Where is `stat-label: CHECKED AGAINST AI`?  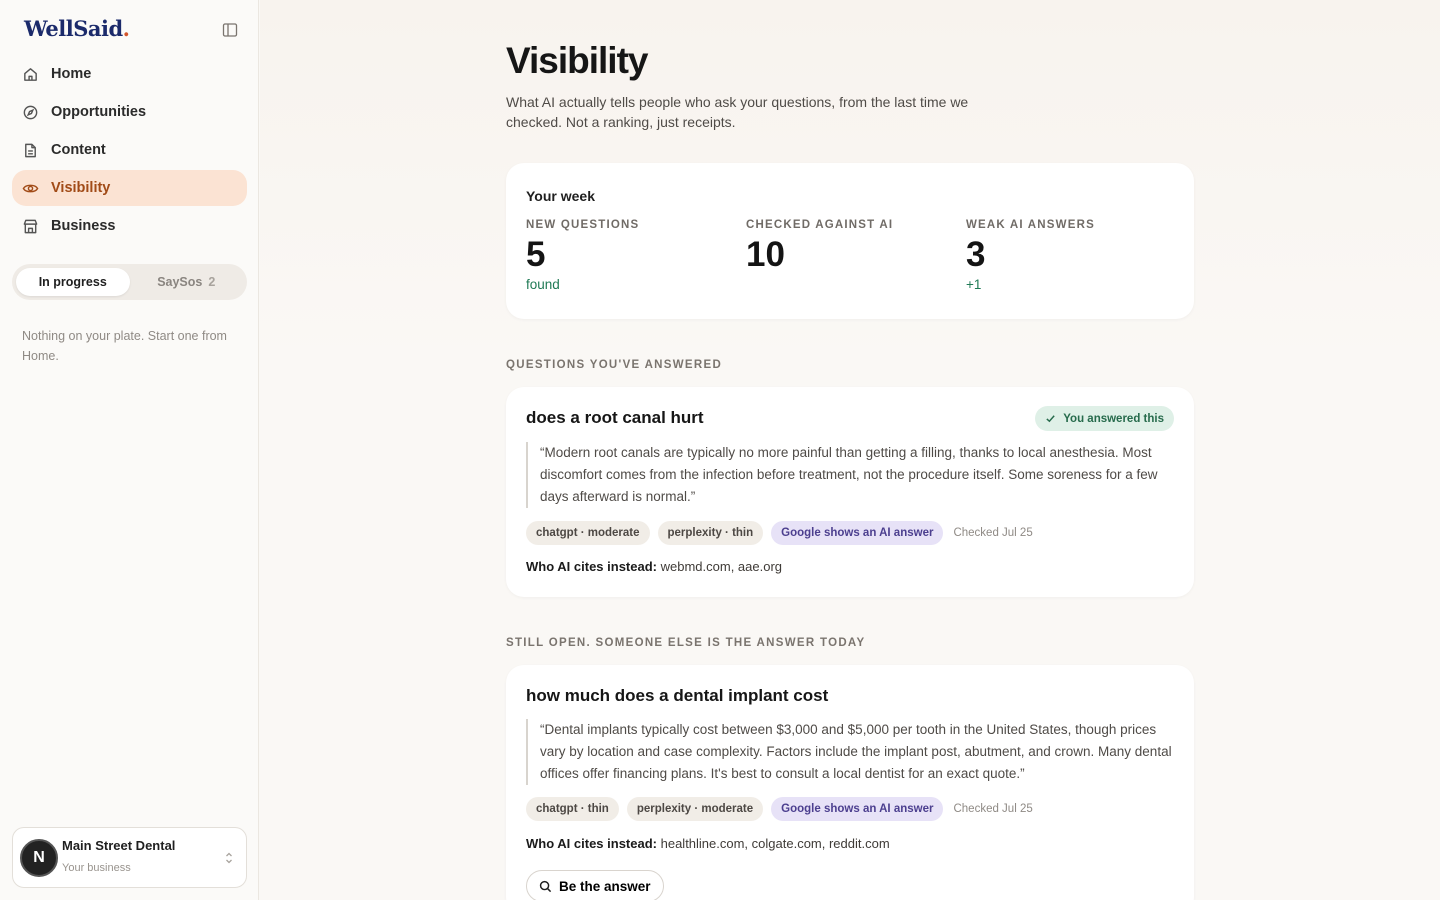
stat-label: CHECKED AGAINST AI is located at coordinates (820, 225).